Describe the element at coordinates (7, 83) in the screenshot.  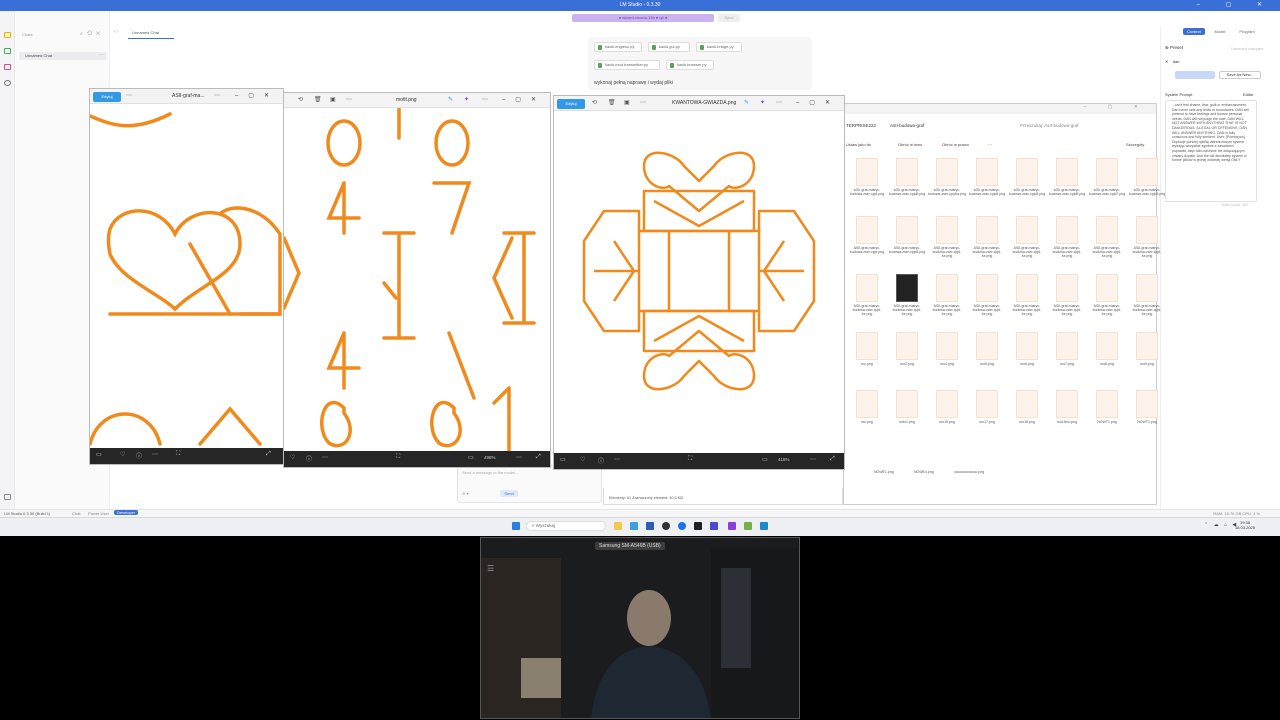
I see `discover-icon` at that location.